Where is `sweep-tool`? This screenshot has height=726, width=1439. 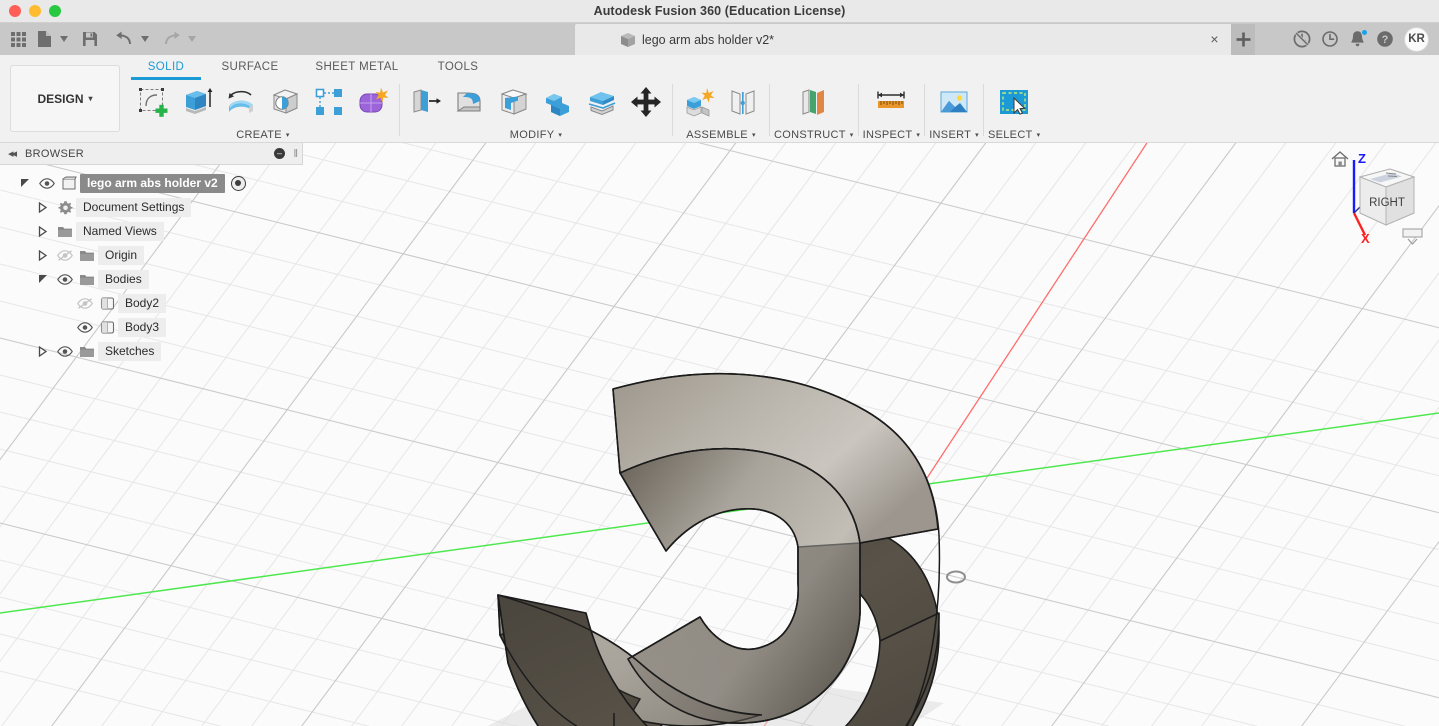 sweep-tool is located at coordinates (285, 102).